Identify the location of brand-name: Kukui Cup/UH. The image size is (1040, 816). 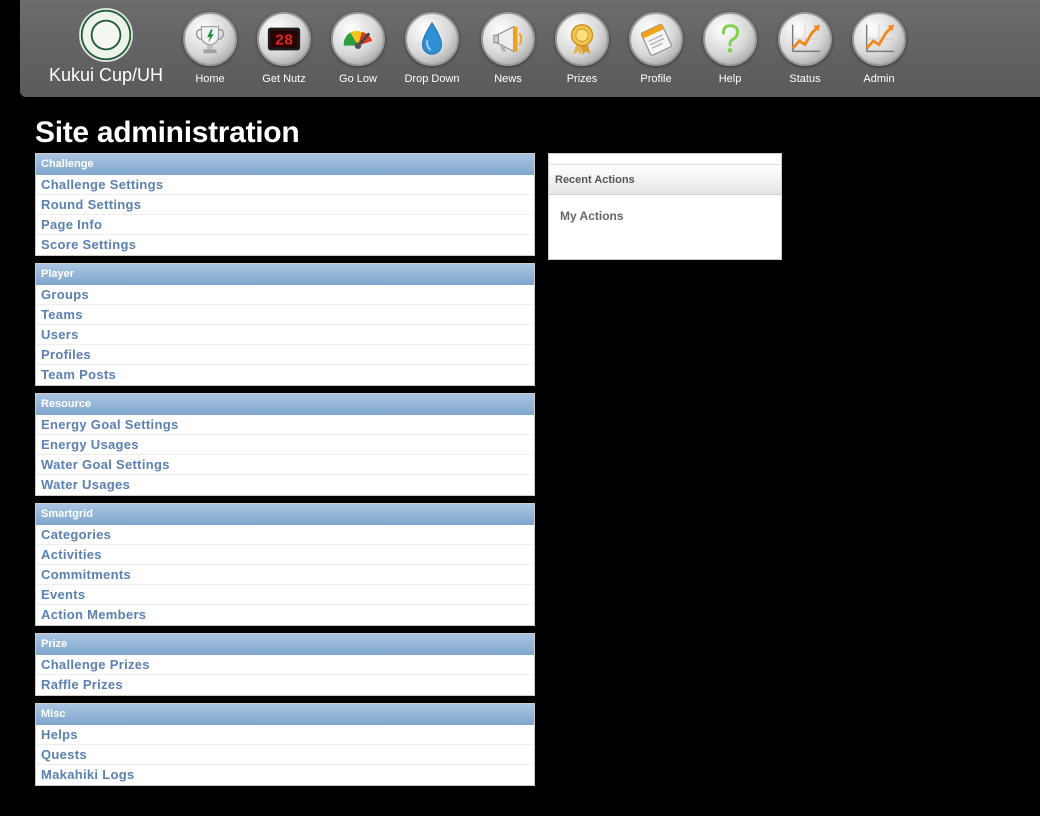
(106, 75).